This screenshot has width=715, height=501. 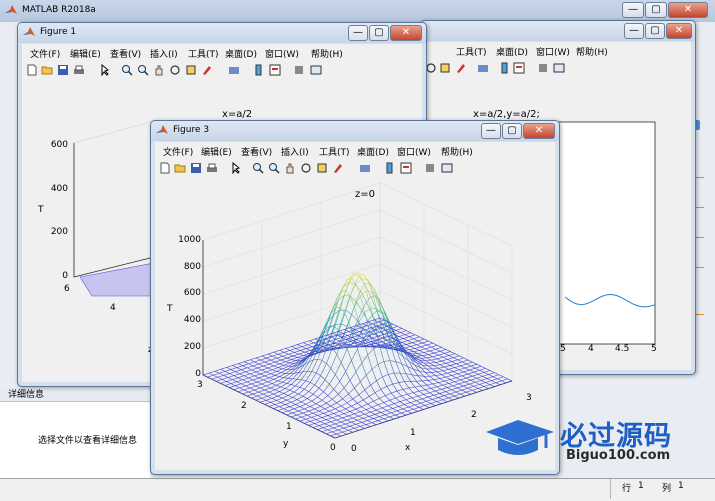 I want to click on figure1-close-button: ✕, so click(x=406, y=33).